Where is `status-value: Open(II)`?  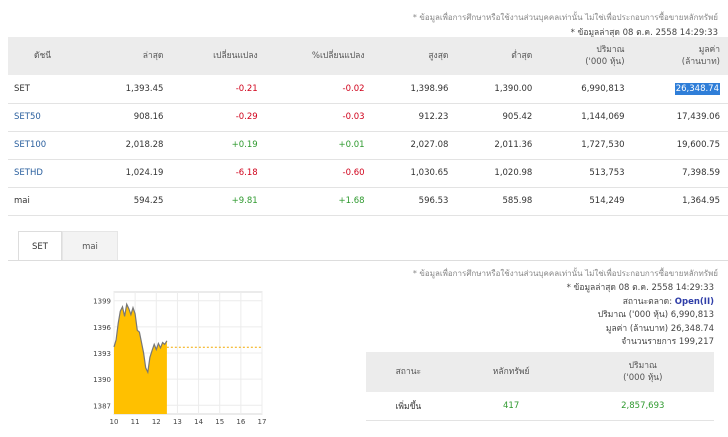 status-value: Open(II) is located at coordinates (694, 301).